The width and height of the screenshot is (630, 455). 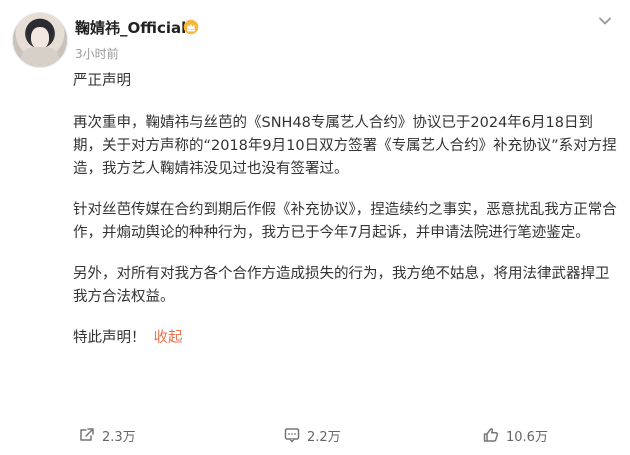 What do you see at coordinates (491, 435) in the screenshot?
I see `thumbs-up-icon` at bounding box center [491, 435].